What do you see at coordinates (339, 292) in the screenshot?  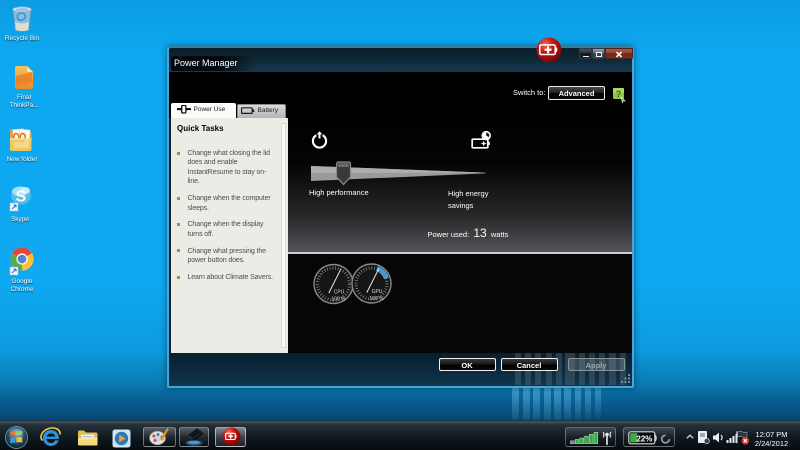 I see `svg-text: CPU` at bounding box center [339, 292].